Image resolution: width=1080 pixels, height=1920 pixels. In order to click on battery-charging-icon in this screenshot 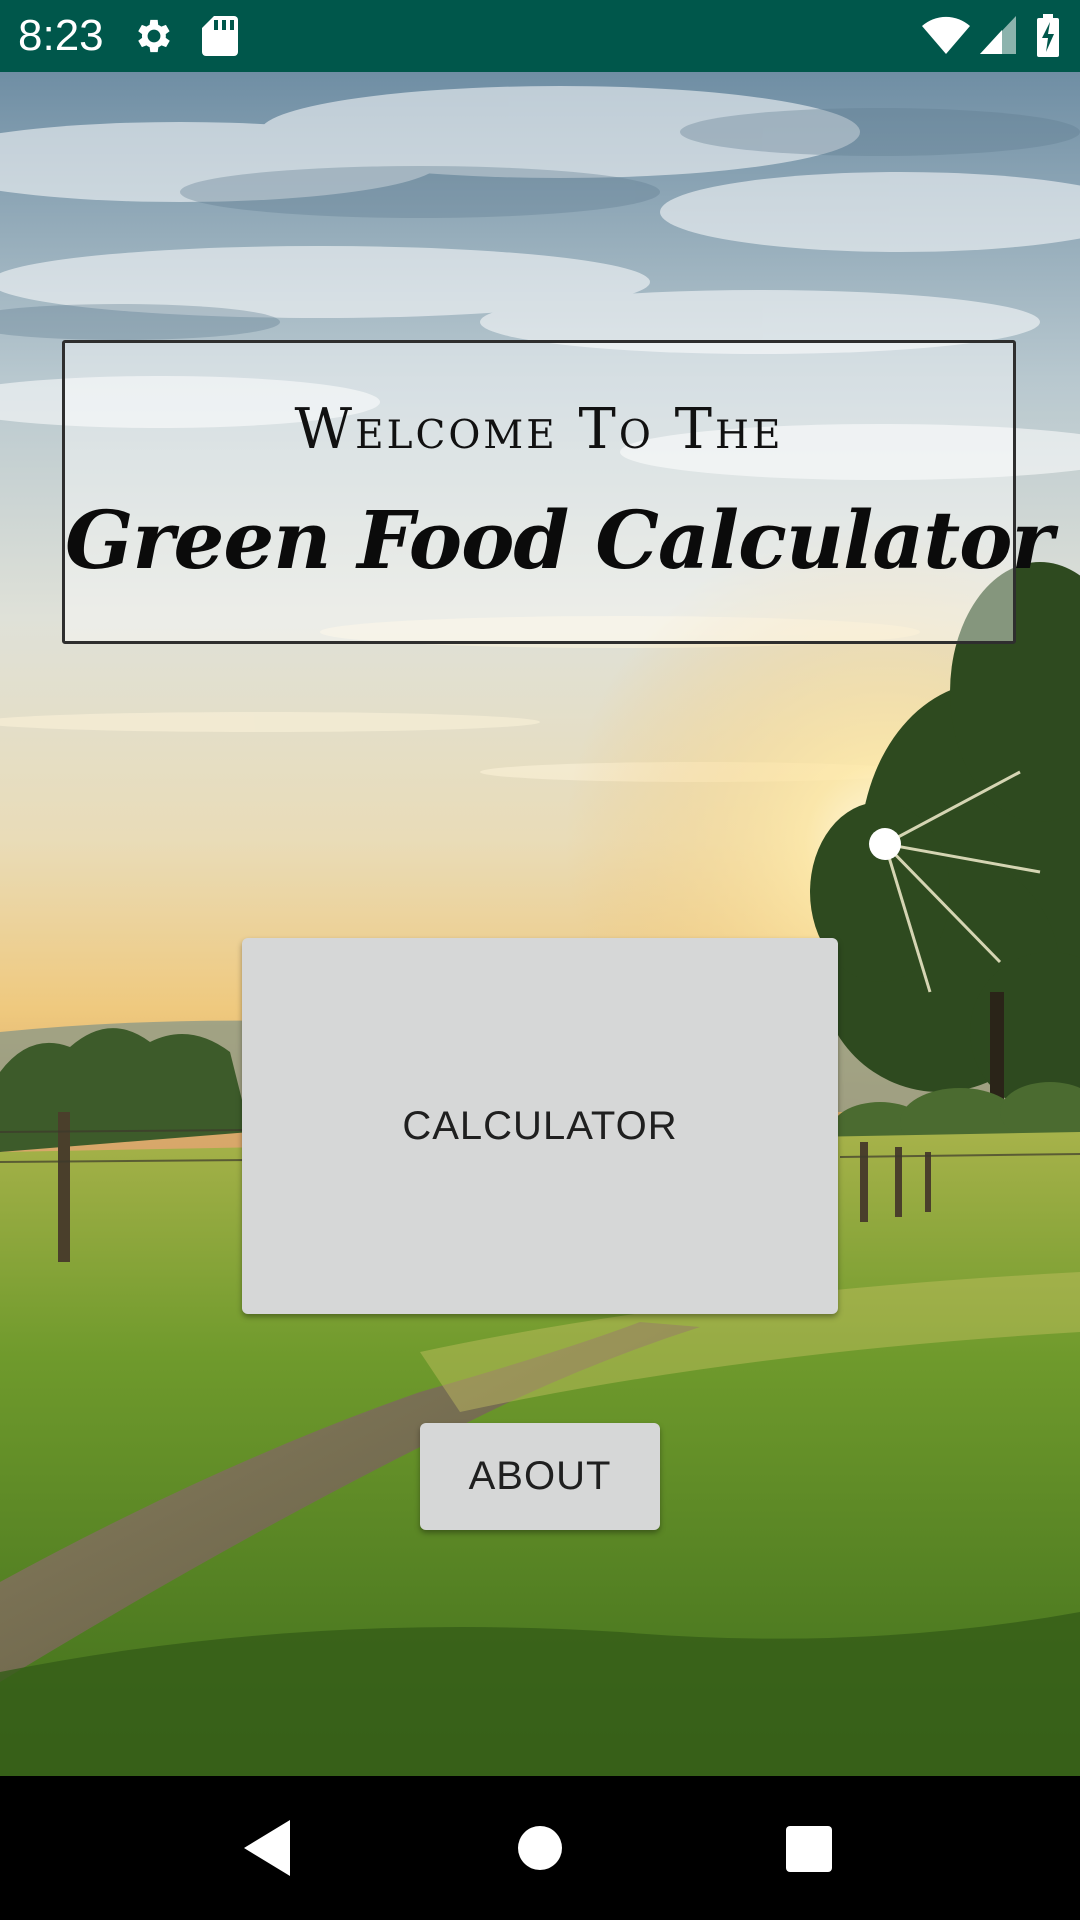, I will do `click(1048, 38)`.